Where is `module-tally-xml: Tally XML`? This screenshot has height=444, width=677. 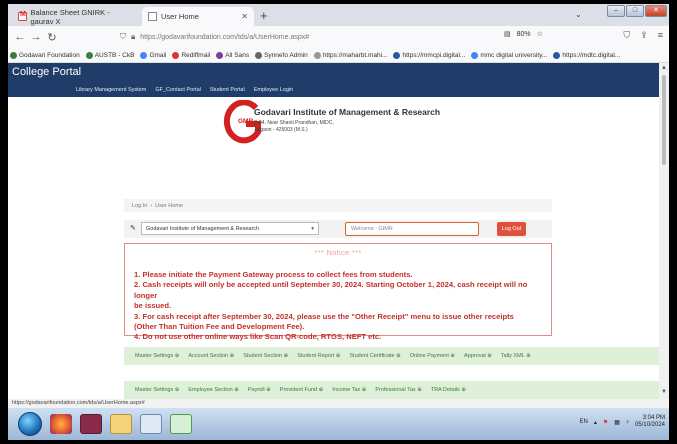
module-tally-xml: Tally XML is located at coordinates (516, 356).